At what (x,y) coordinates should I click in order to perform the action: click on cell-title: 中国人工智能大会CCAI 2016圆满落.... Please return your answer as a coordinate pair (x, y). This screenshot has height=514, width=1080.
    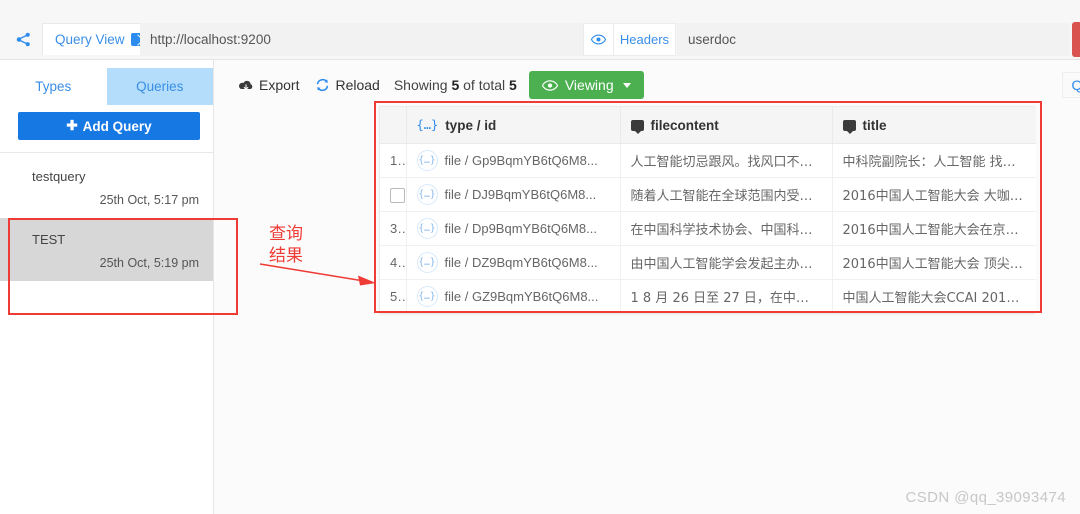
    Looking at the image, I should click on (934, 296).